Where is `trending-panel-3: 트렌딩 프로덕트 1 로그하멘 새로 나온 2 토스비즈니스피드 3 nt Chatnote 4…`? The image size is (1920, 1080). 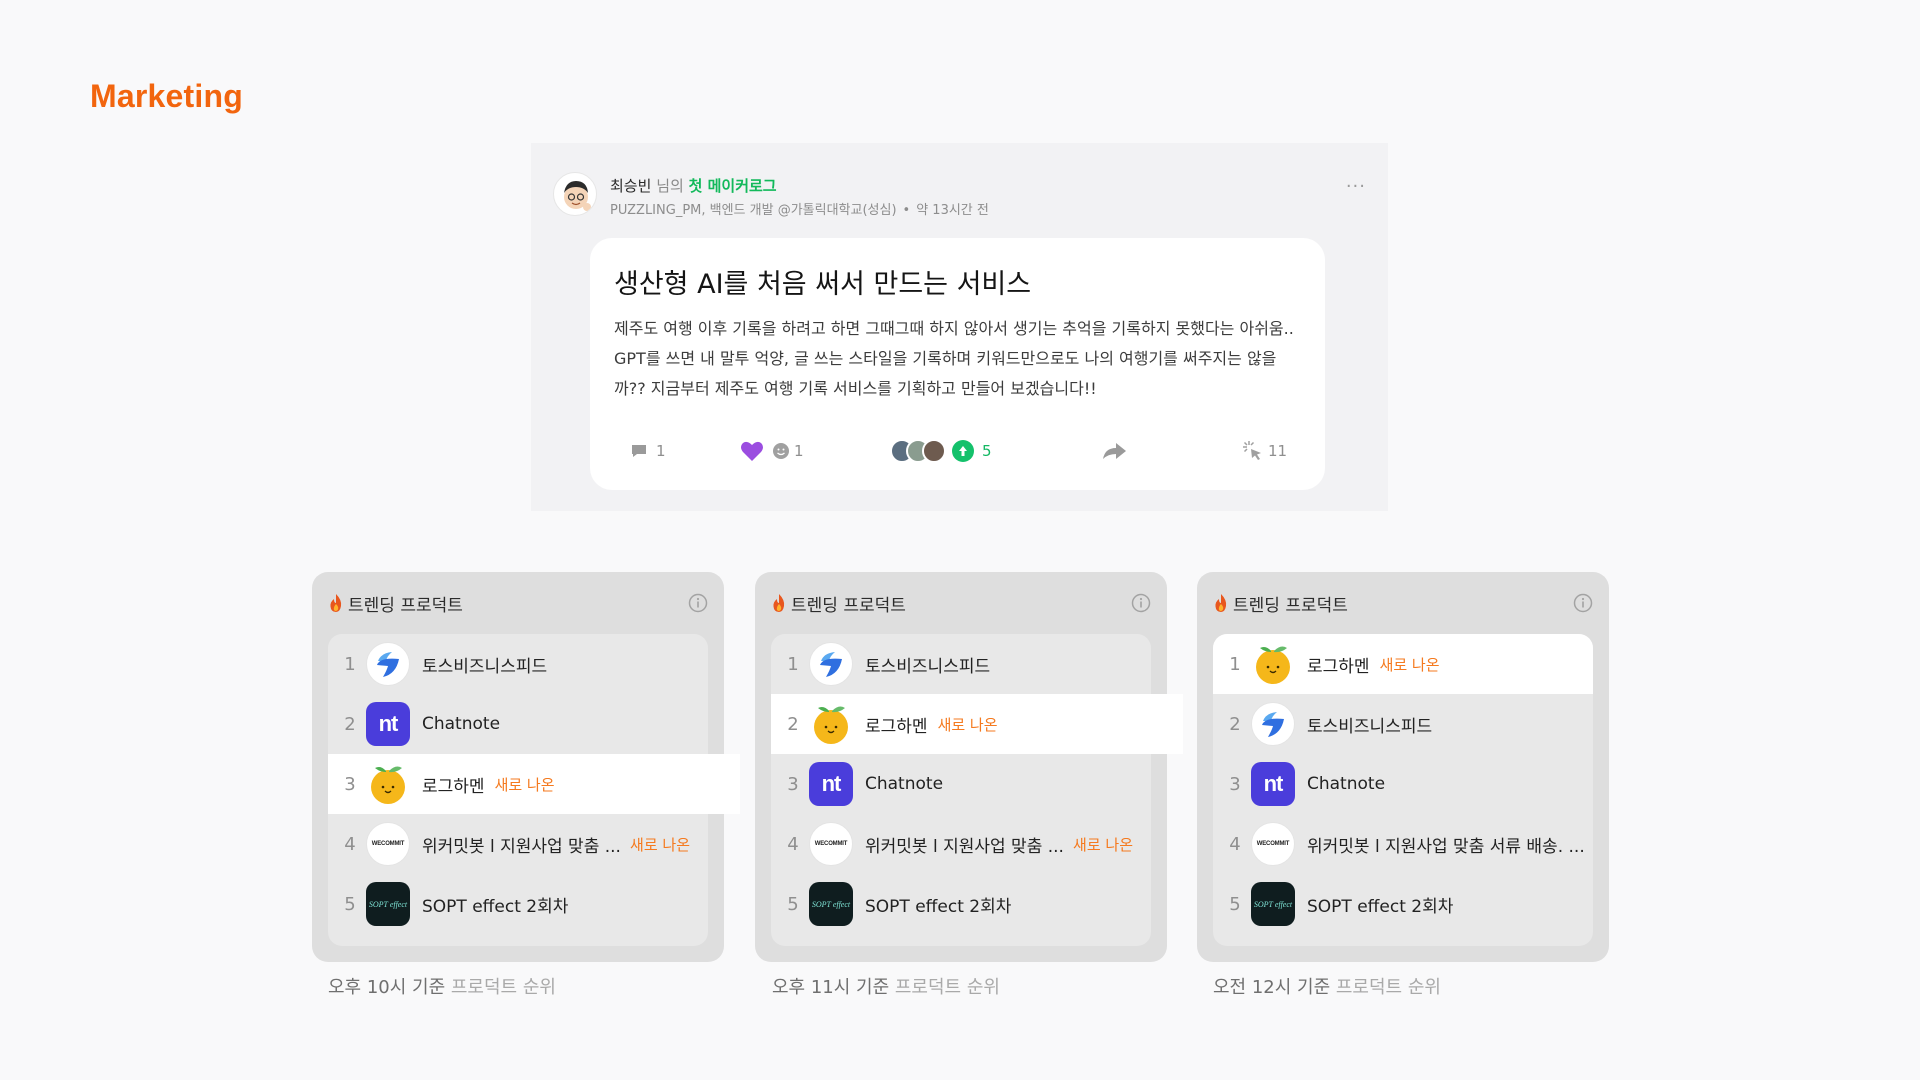 trending-panel-3: 트렌딩 프로덕트 1 로그하멘 새로 나온 2 토스비즈니스피드 3 nt Chatnote 4… is located at coordinates (1403, 767).